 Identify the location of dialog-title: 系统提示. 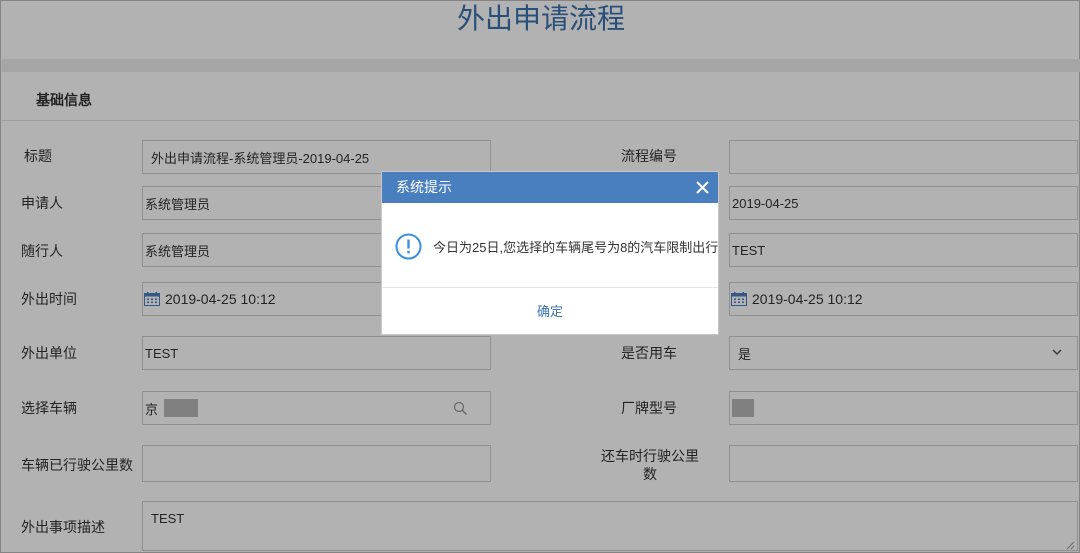
(424, 187).